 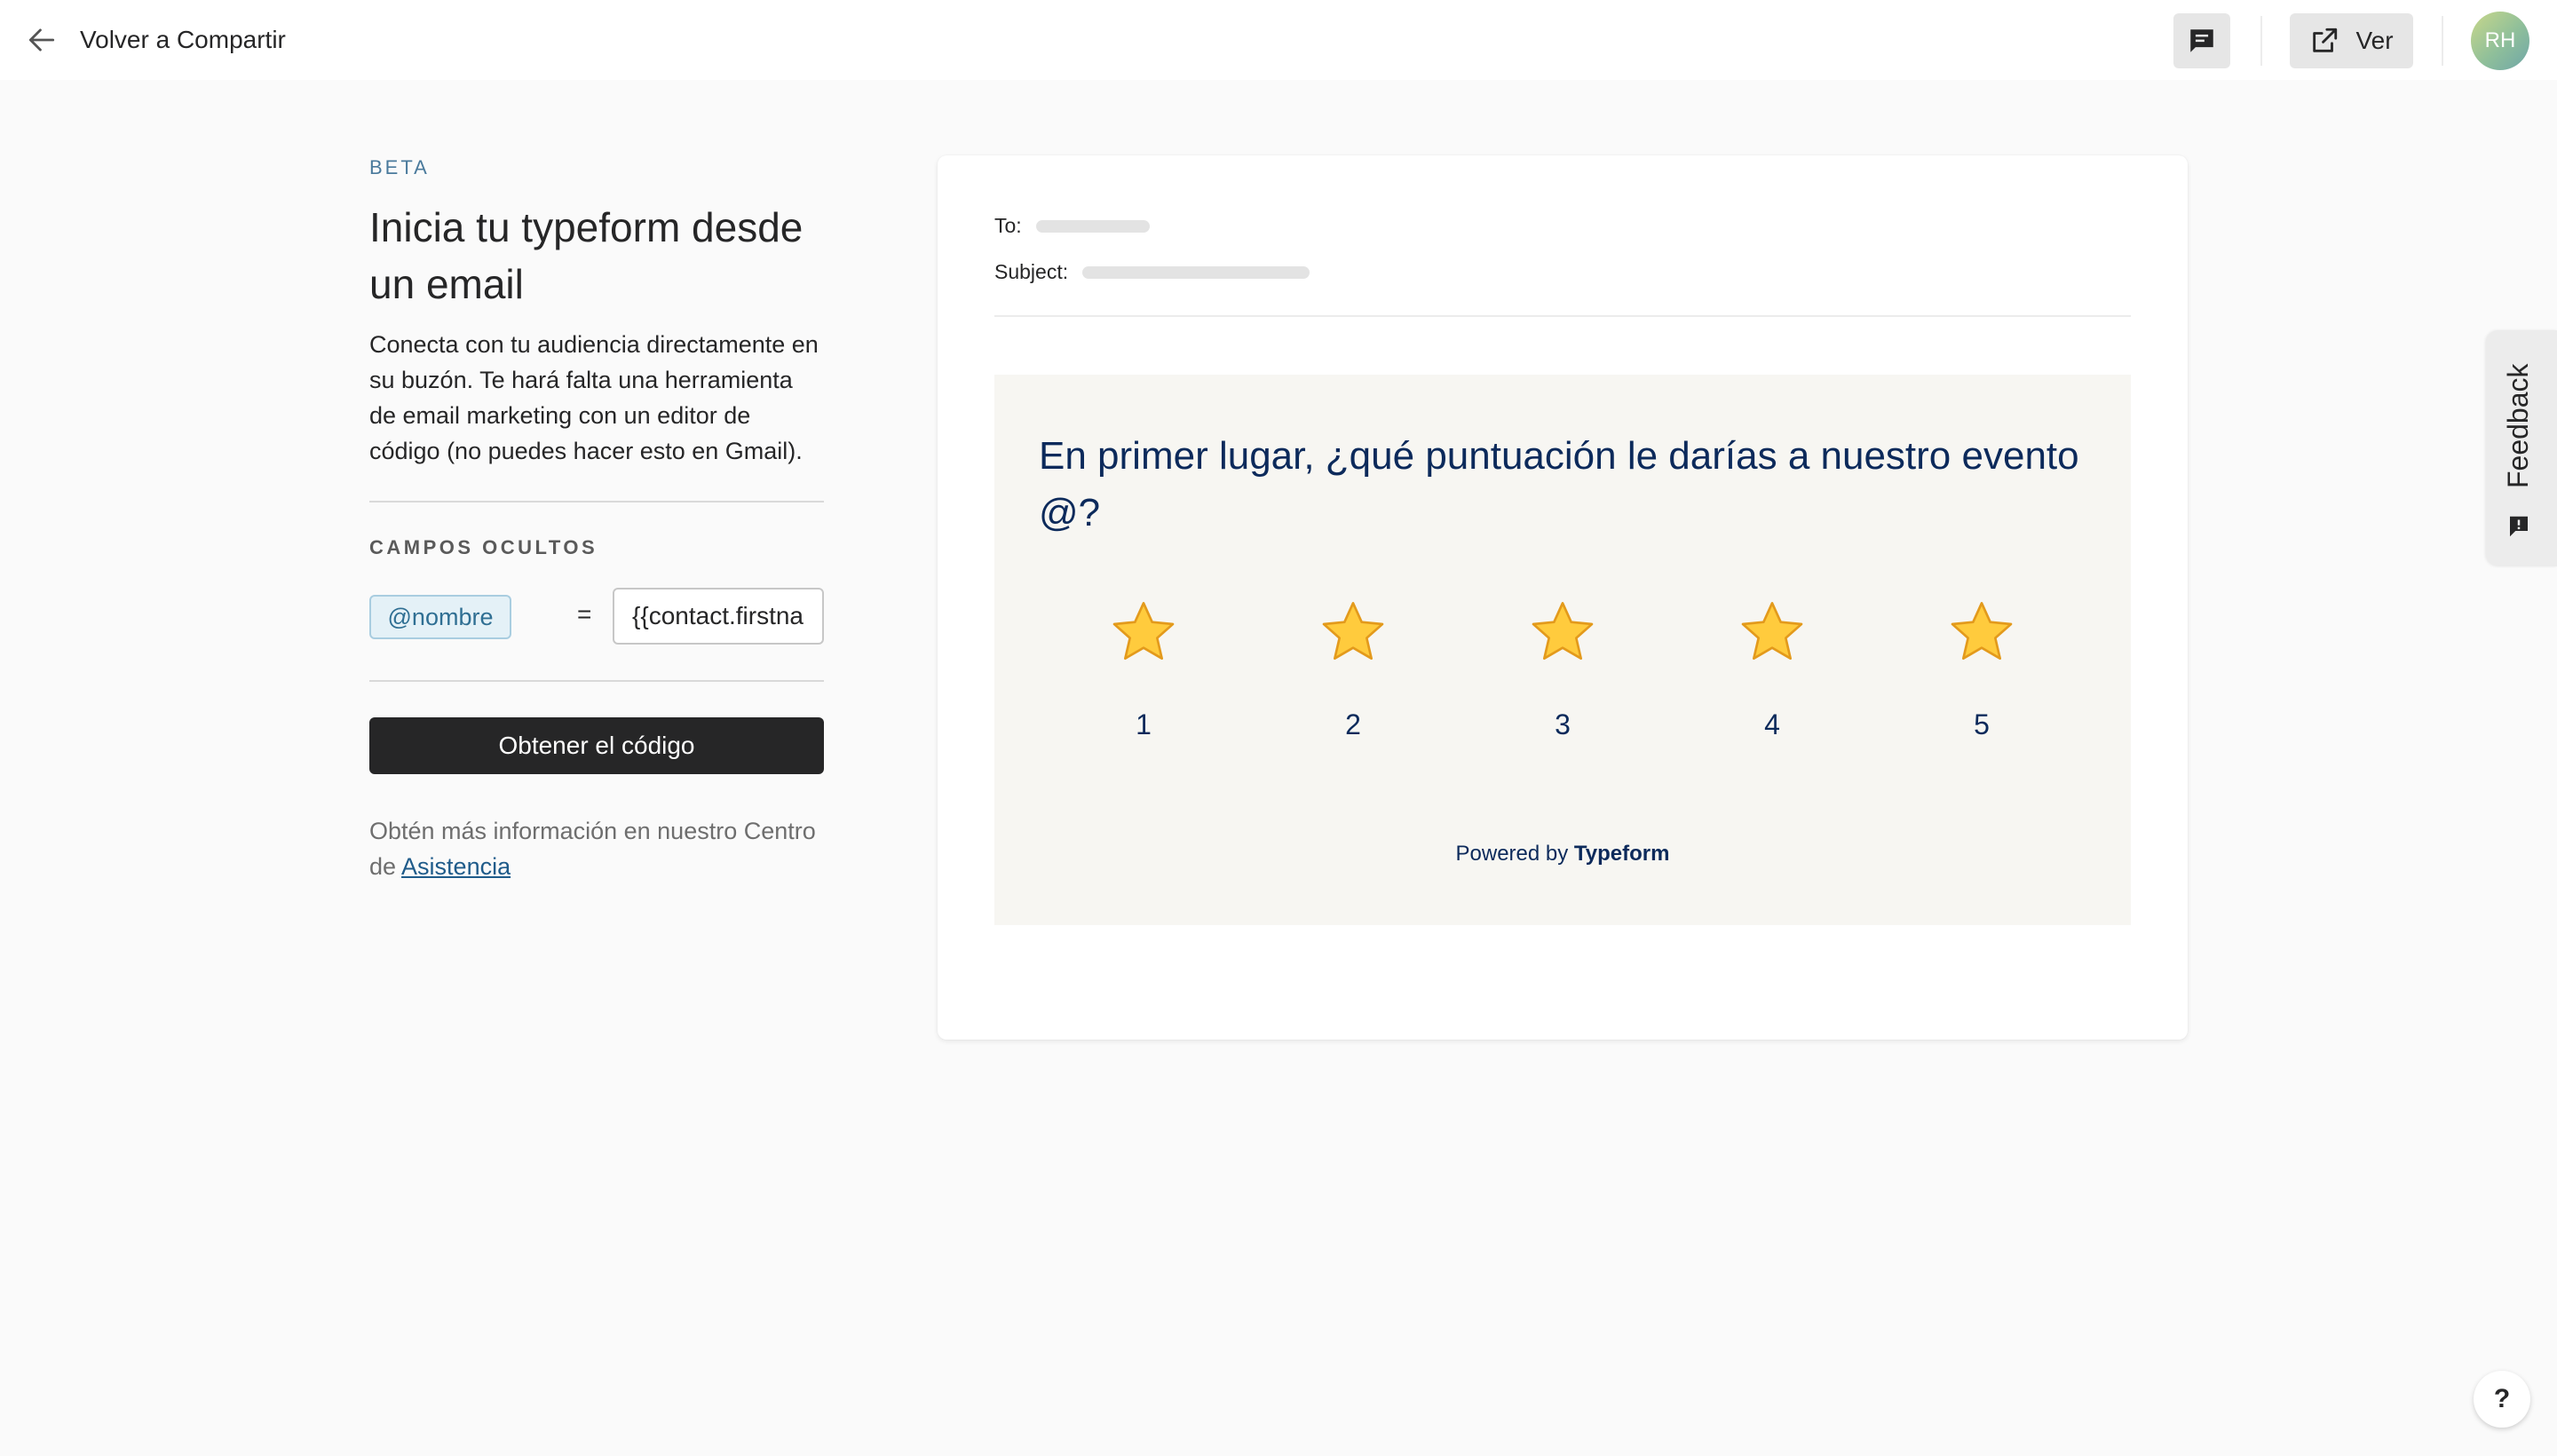 What do you see at coordinates (1353, 724) in the screenshot?
I see `rating-label-2: 2` at bounding box center [1353, 724].